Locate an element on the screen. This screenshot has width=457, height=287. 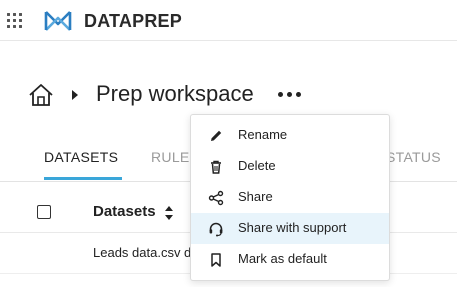
menu-item-label: Delete is located at coordinates (257, 165).